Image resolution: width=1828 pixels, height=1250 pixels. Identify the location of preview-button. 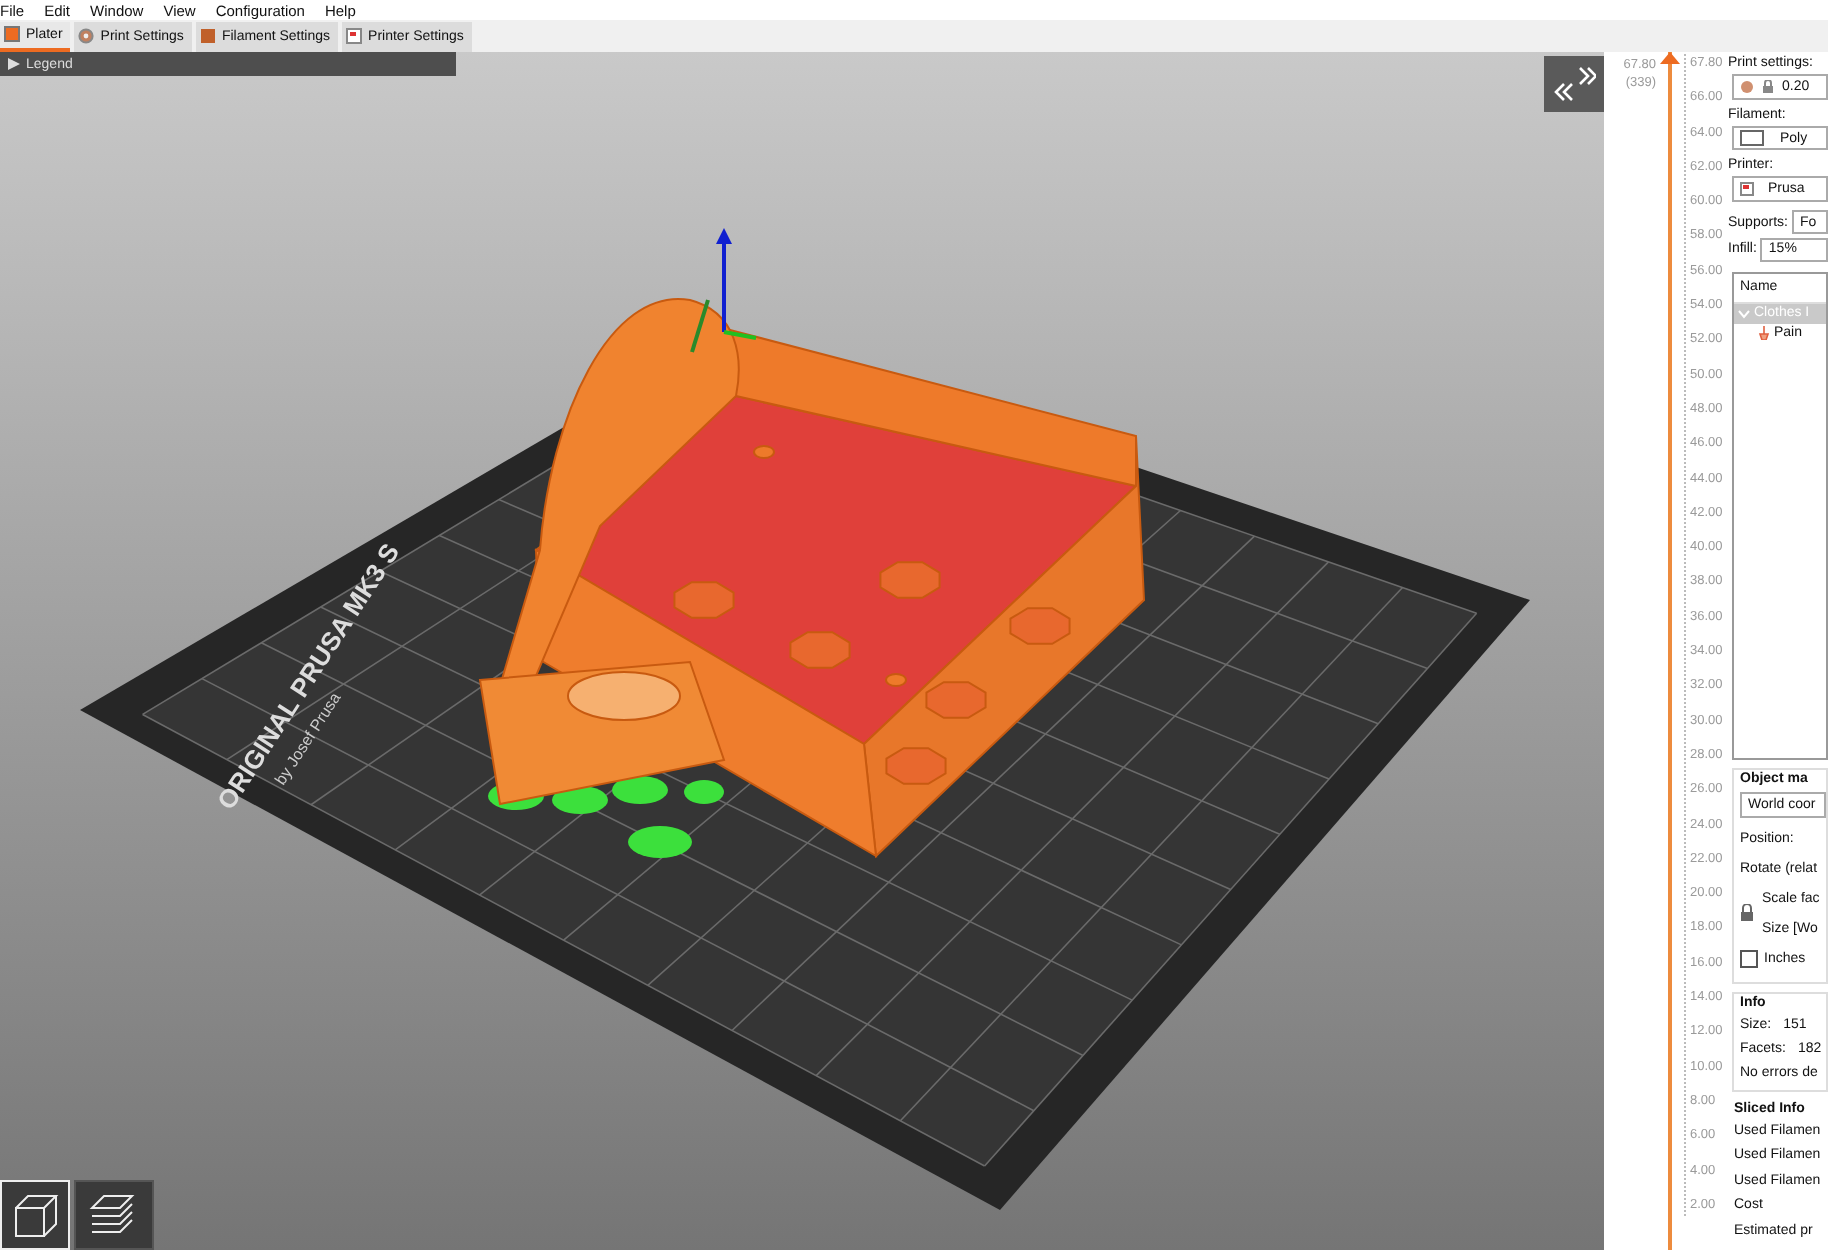
(114, 1215).